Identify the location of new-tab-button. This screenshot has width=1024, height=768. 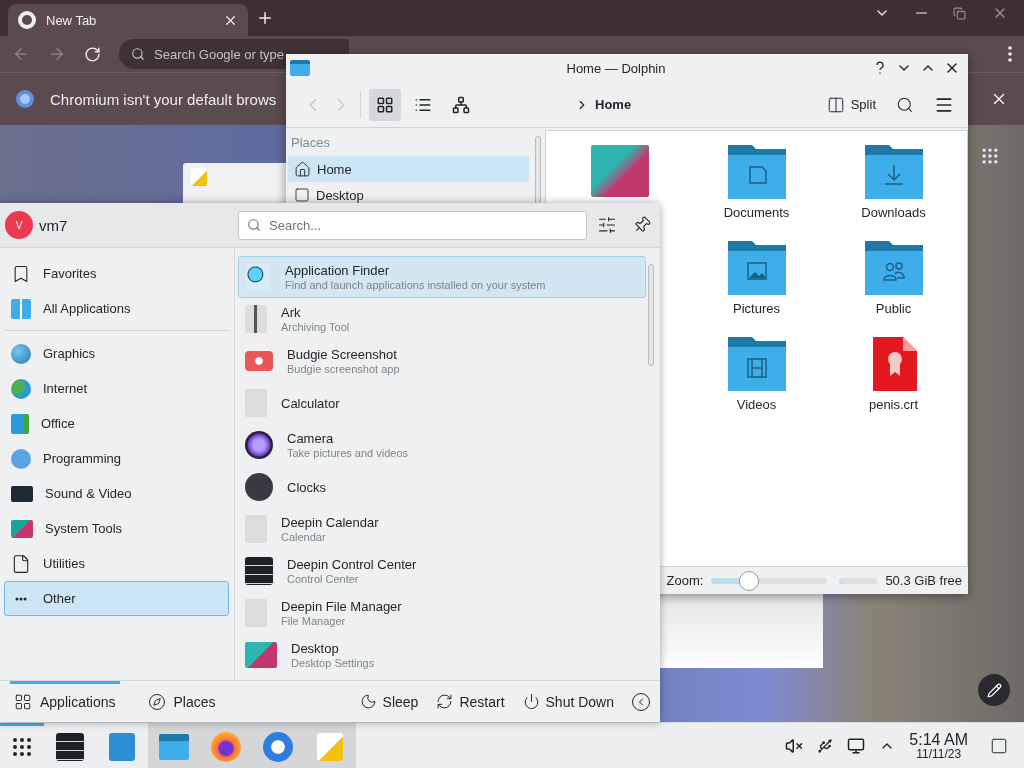
(265, 18).